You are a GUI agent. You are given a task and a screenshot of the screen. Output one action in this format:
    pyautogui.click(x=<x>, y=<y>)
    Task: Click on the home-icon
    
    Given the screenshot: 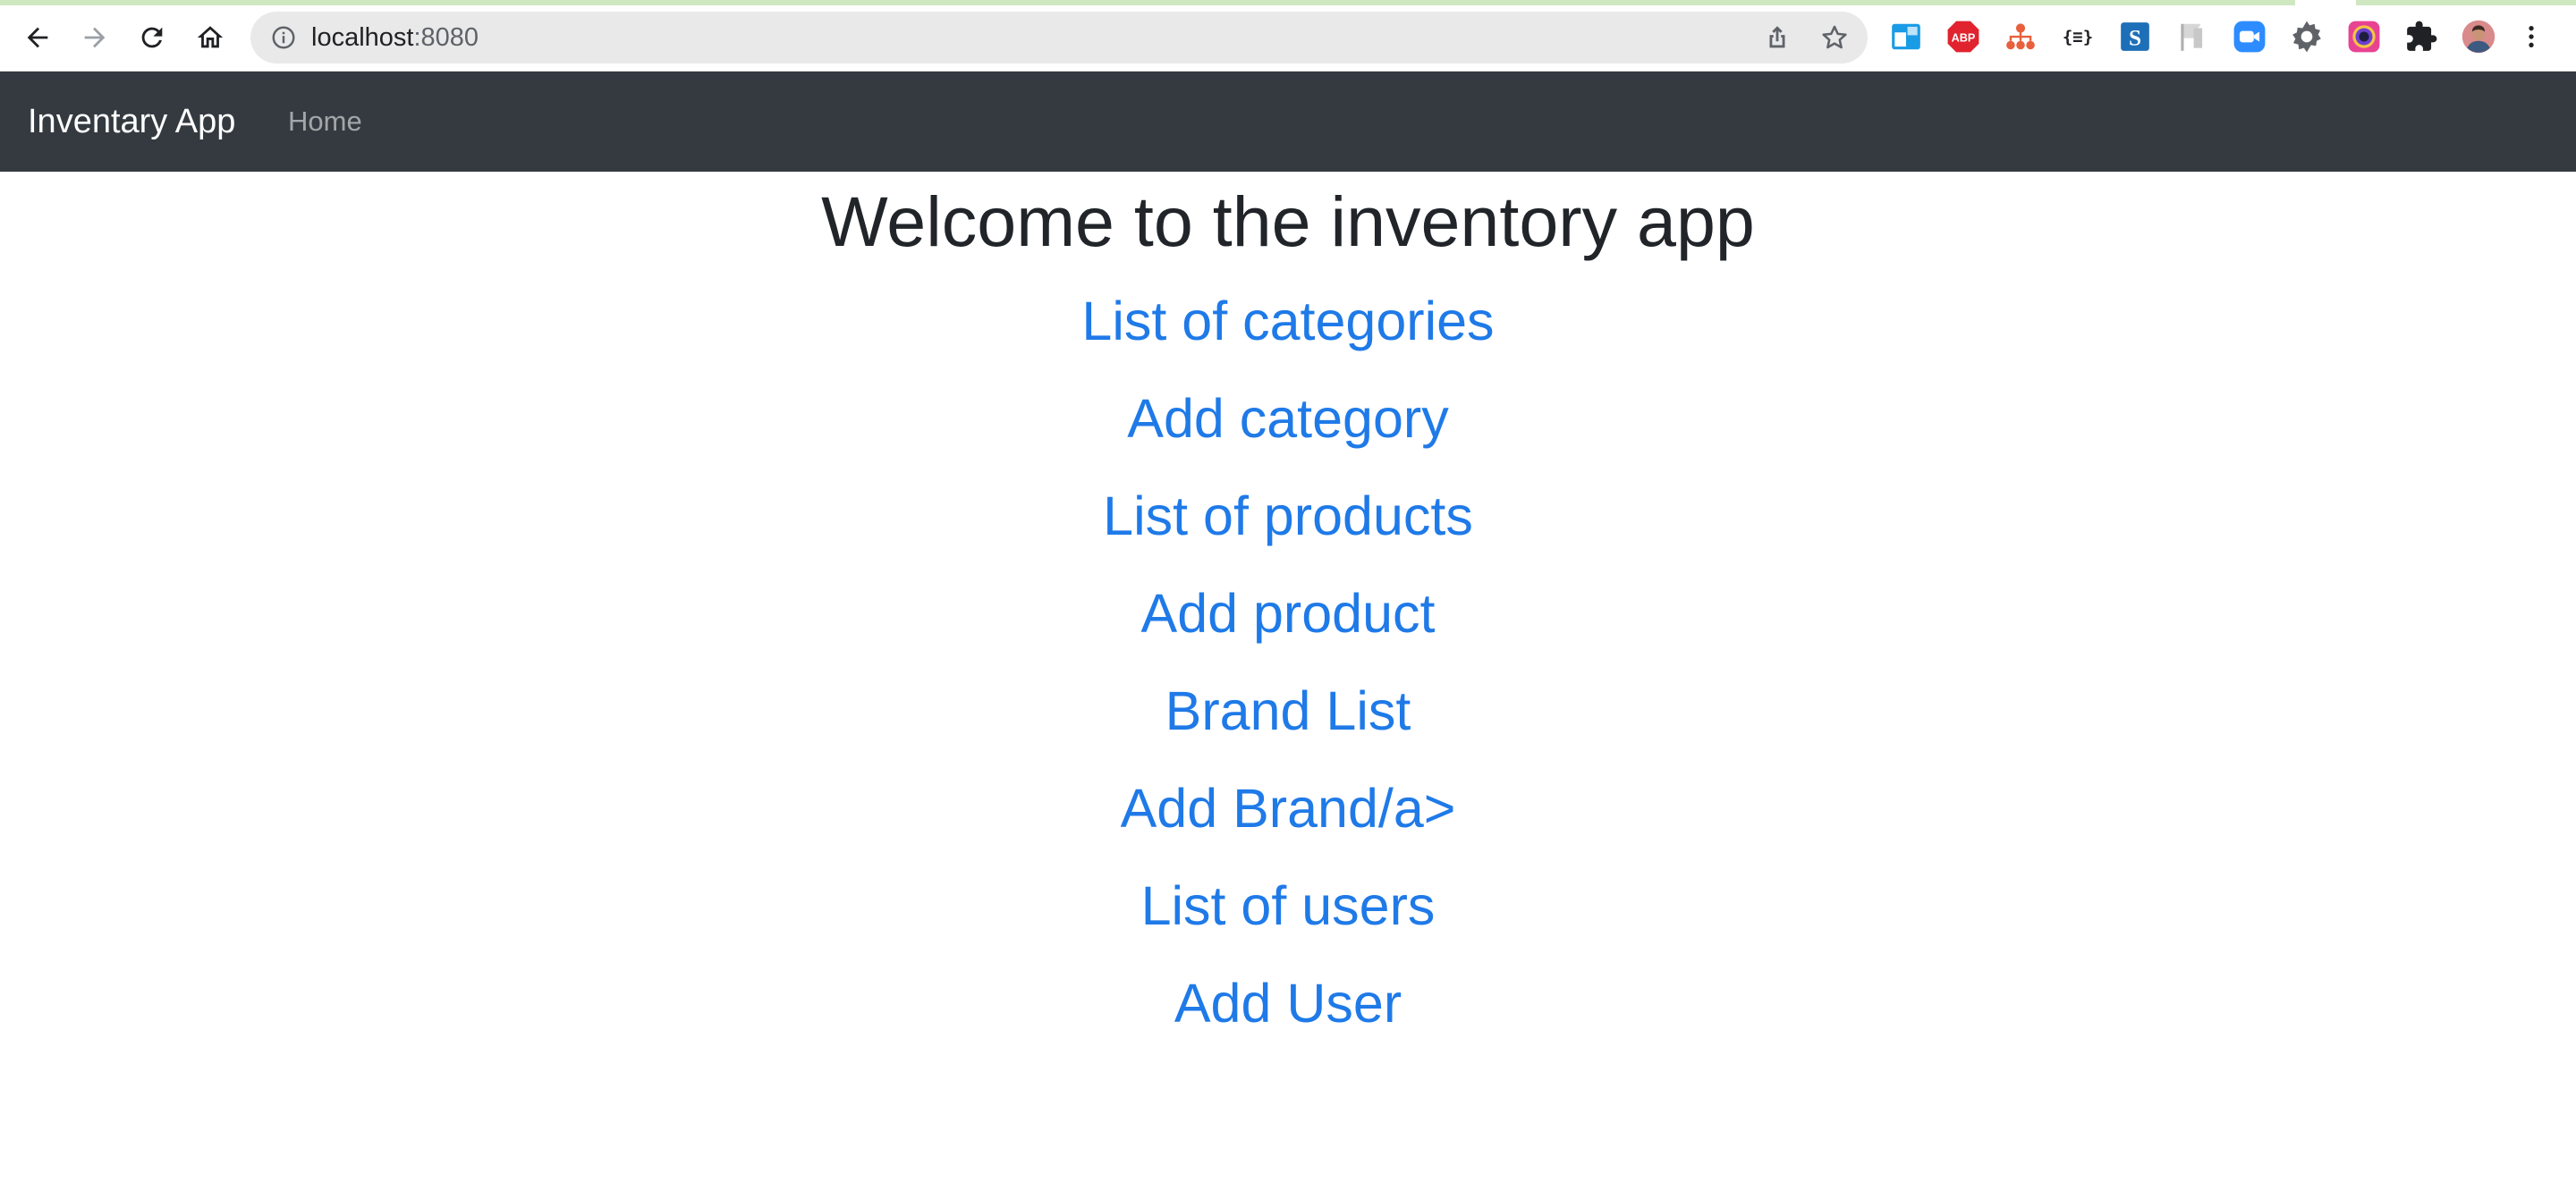 What is the action you would take?
    pyautogui.click(x=210, y=37)
    